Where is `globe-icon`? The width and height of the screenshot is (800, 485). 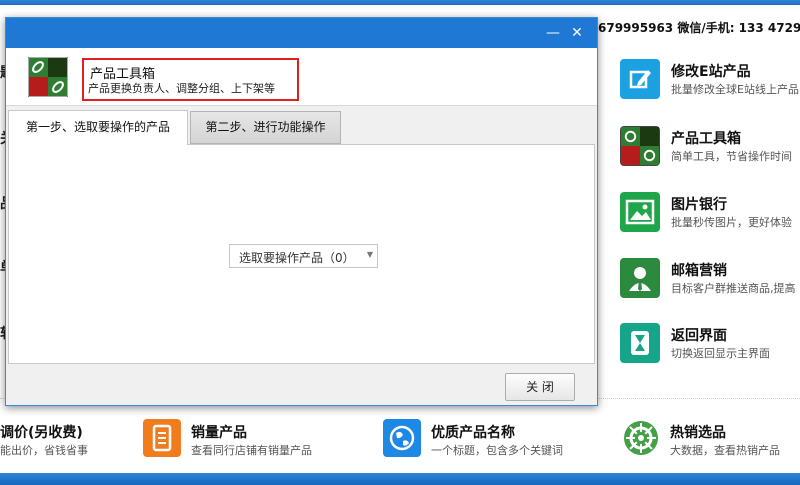 globe-icon is located at coordinates (402, 438).